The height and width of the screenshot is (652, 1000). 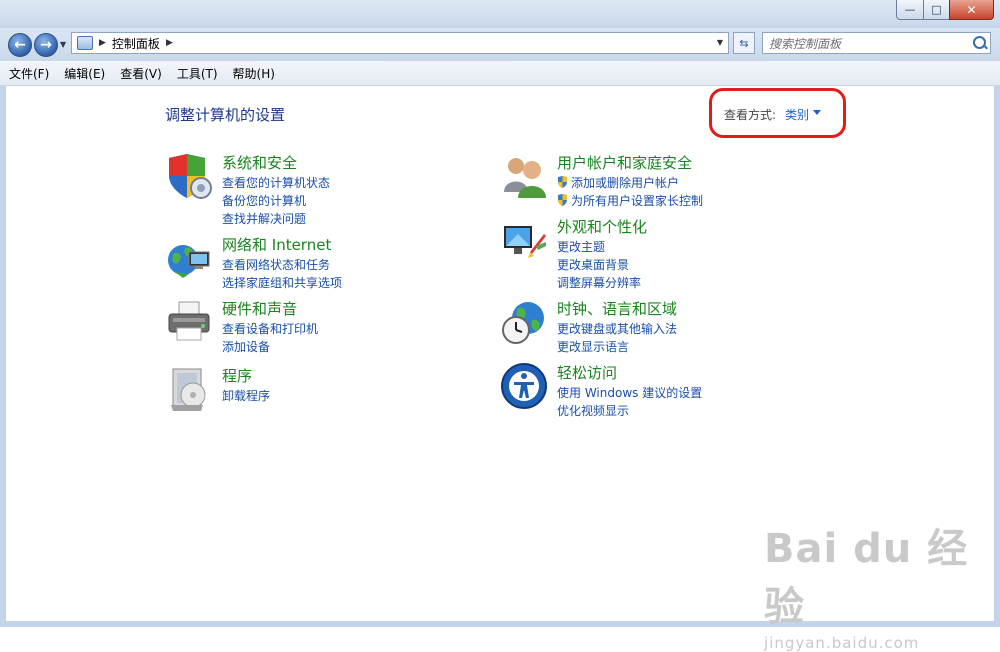 I want to click on breadcrumb-control-panel: 控制面板, so click(x=136, y=43).